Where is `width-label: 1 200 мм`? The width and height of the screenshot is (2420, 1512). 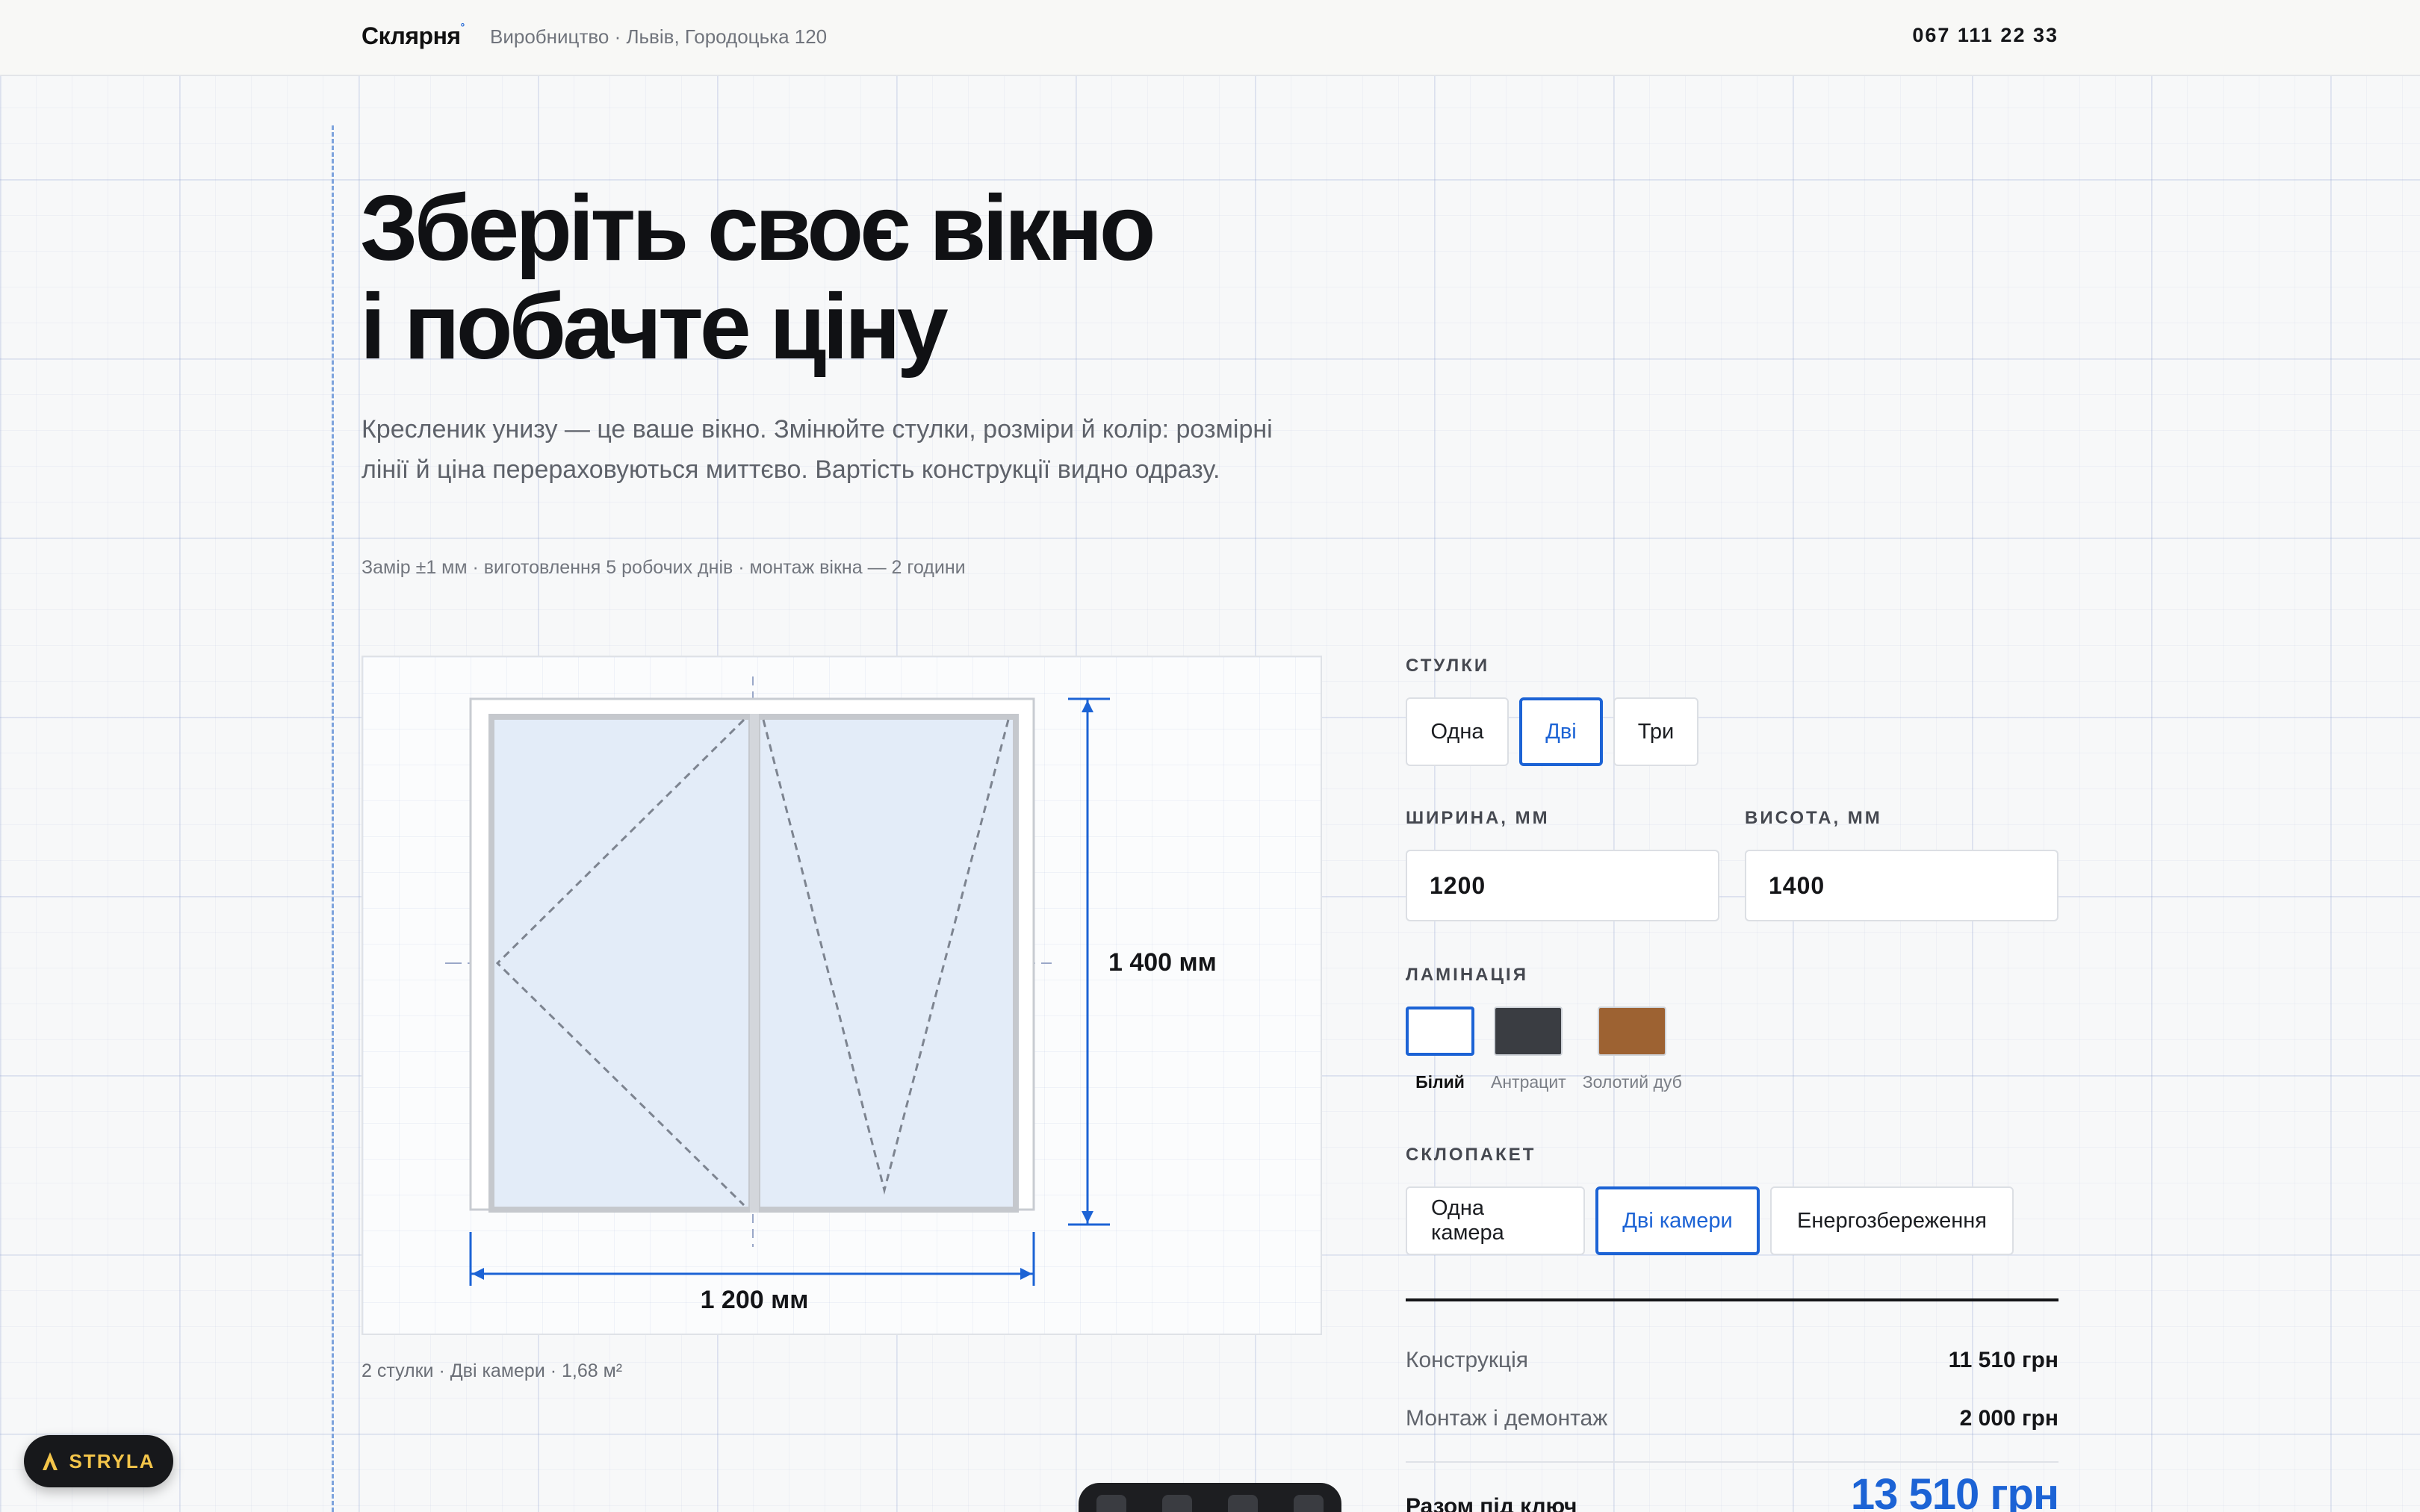 width-label: 1 200 мм is located at coordinates (755, 1300).